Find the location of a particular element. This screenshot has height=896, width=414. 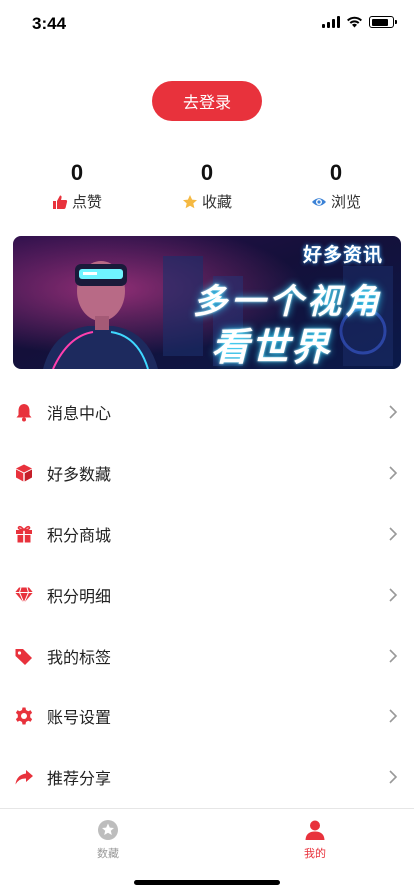

tab-mine: 我的 is located at coordinates (315, 840).